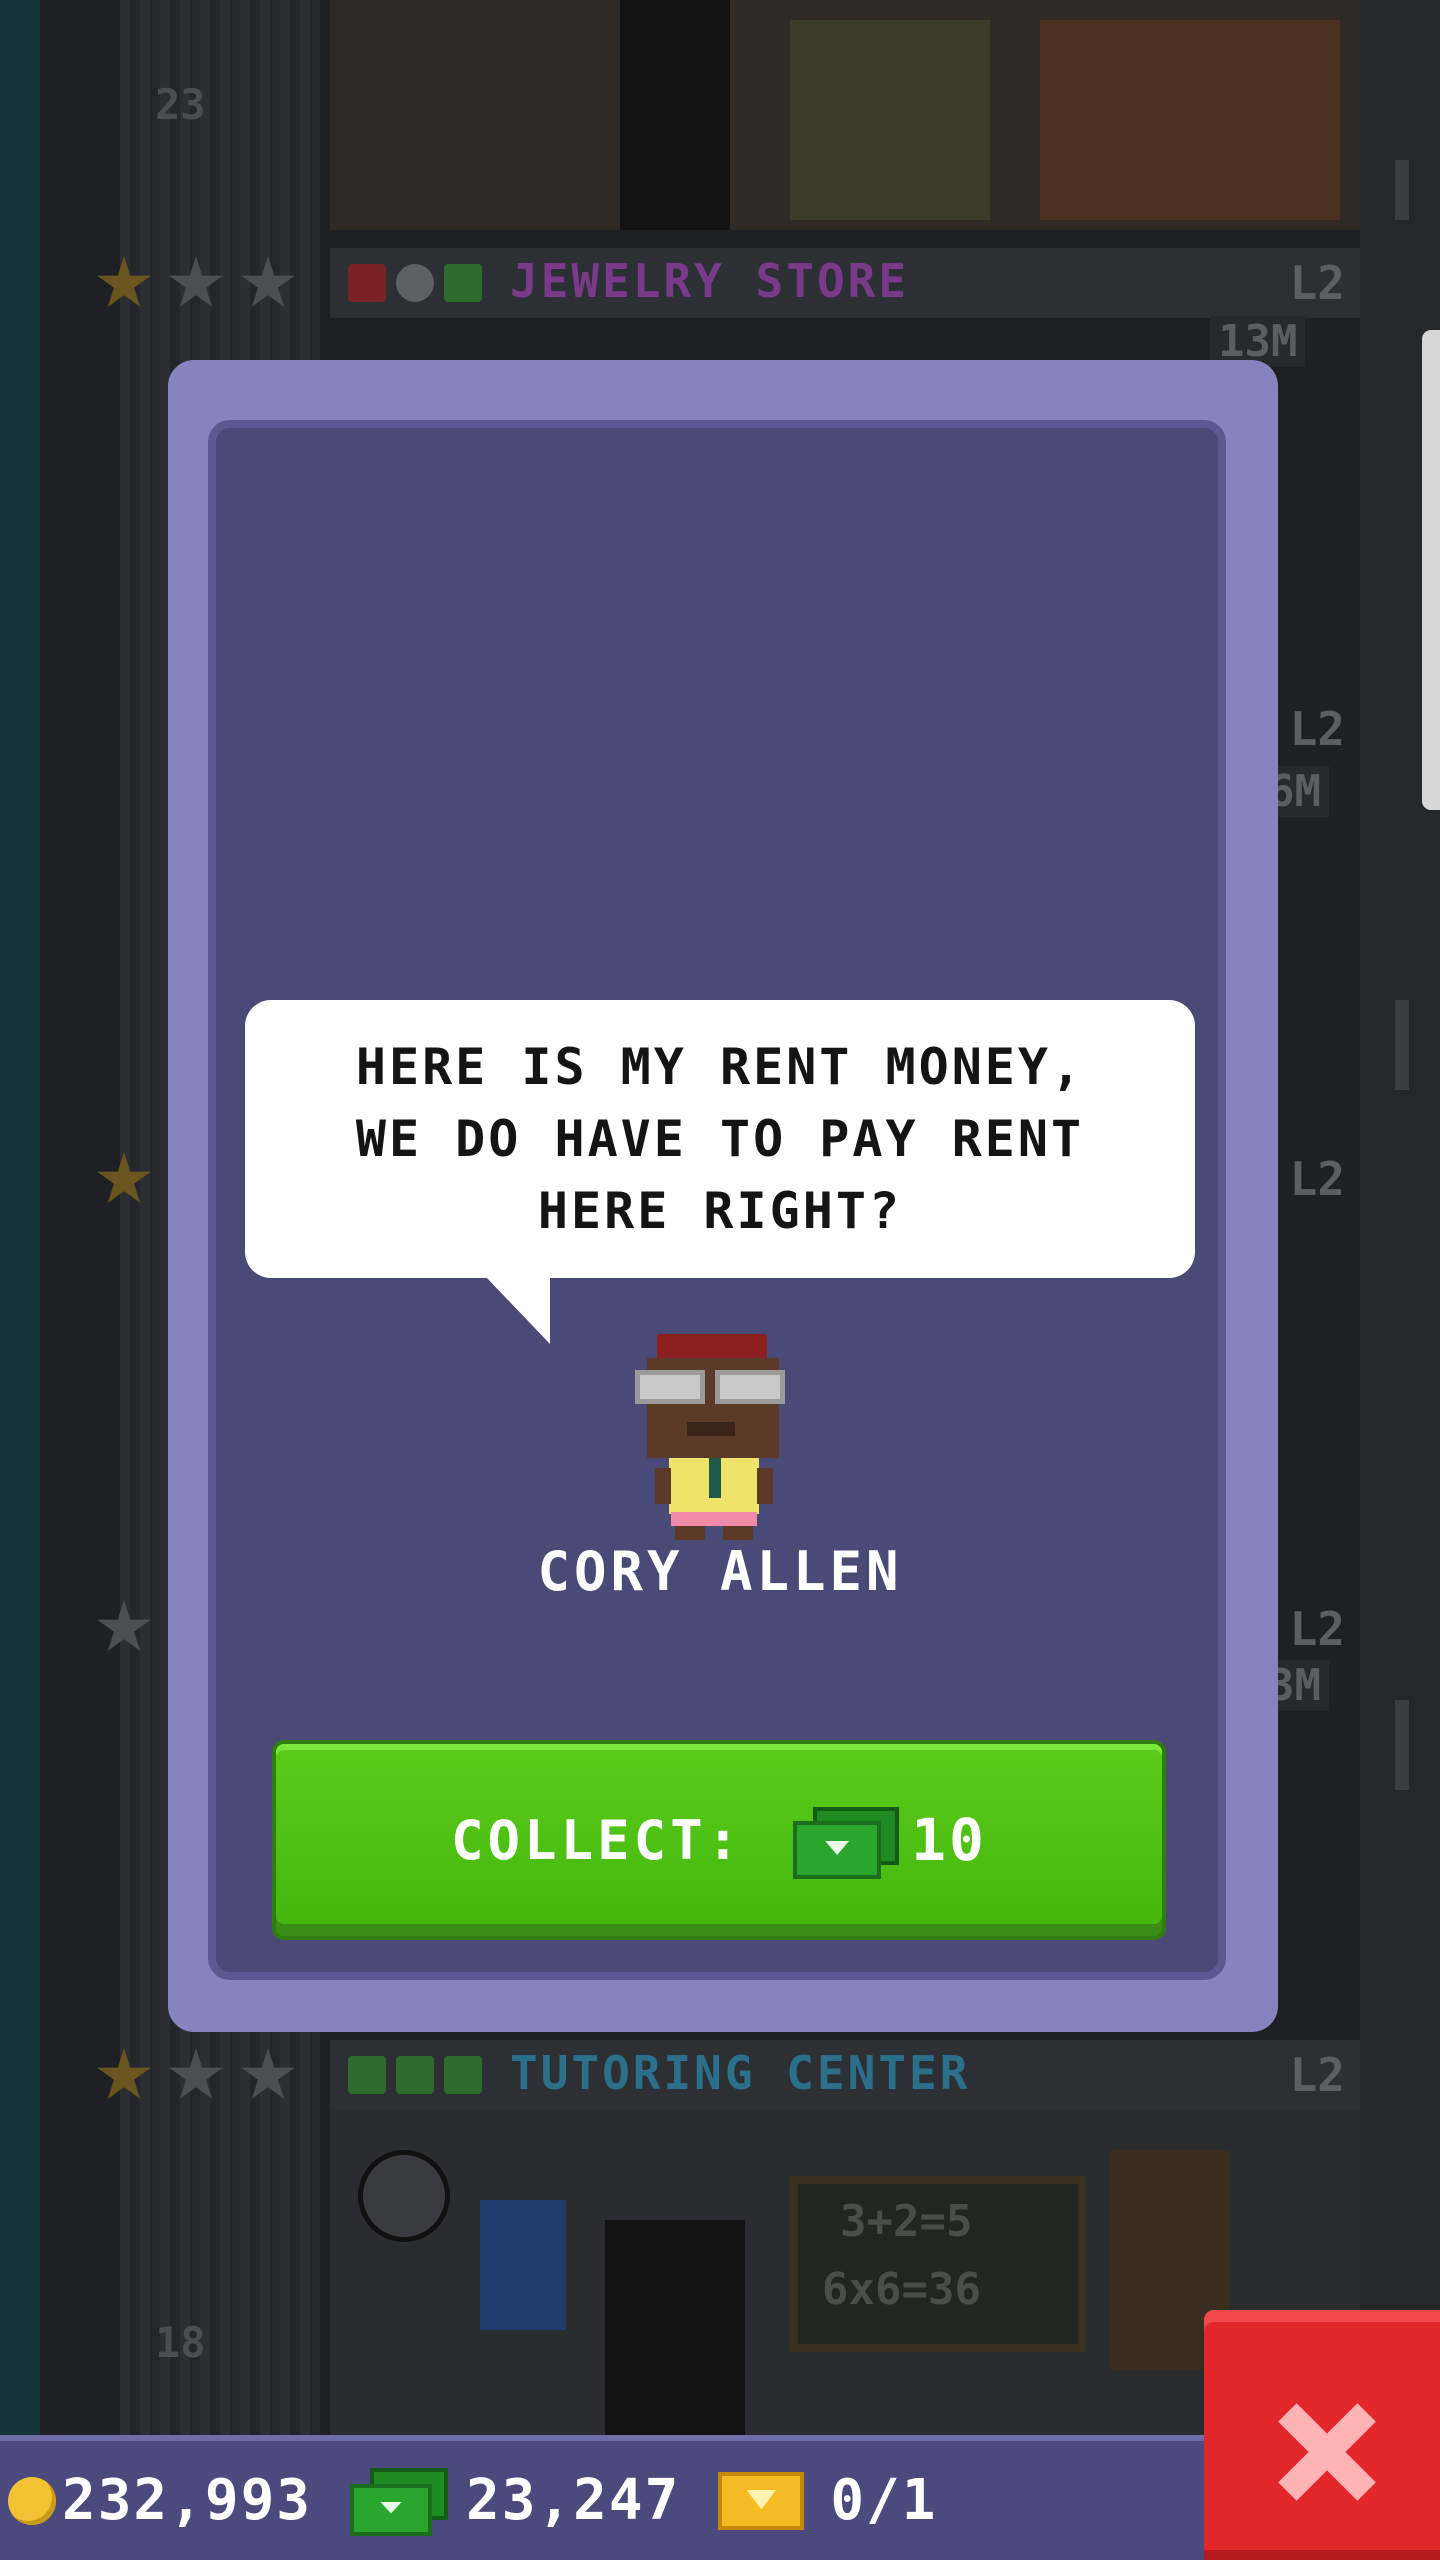 Image resolution: width=1440 pixels, height=2560 pixels. Describe the element at coordinates (180, 104) in the screenshot. I see `floor-number: 23` at that location.